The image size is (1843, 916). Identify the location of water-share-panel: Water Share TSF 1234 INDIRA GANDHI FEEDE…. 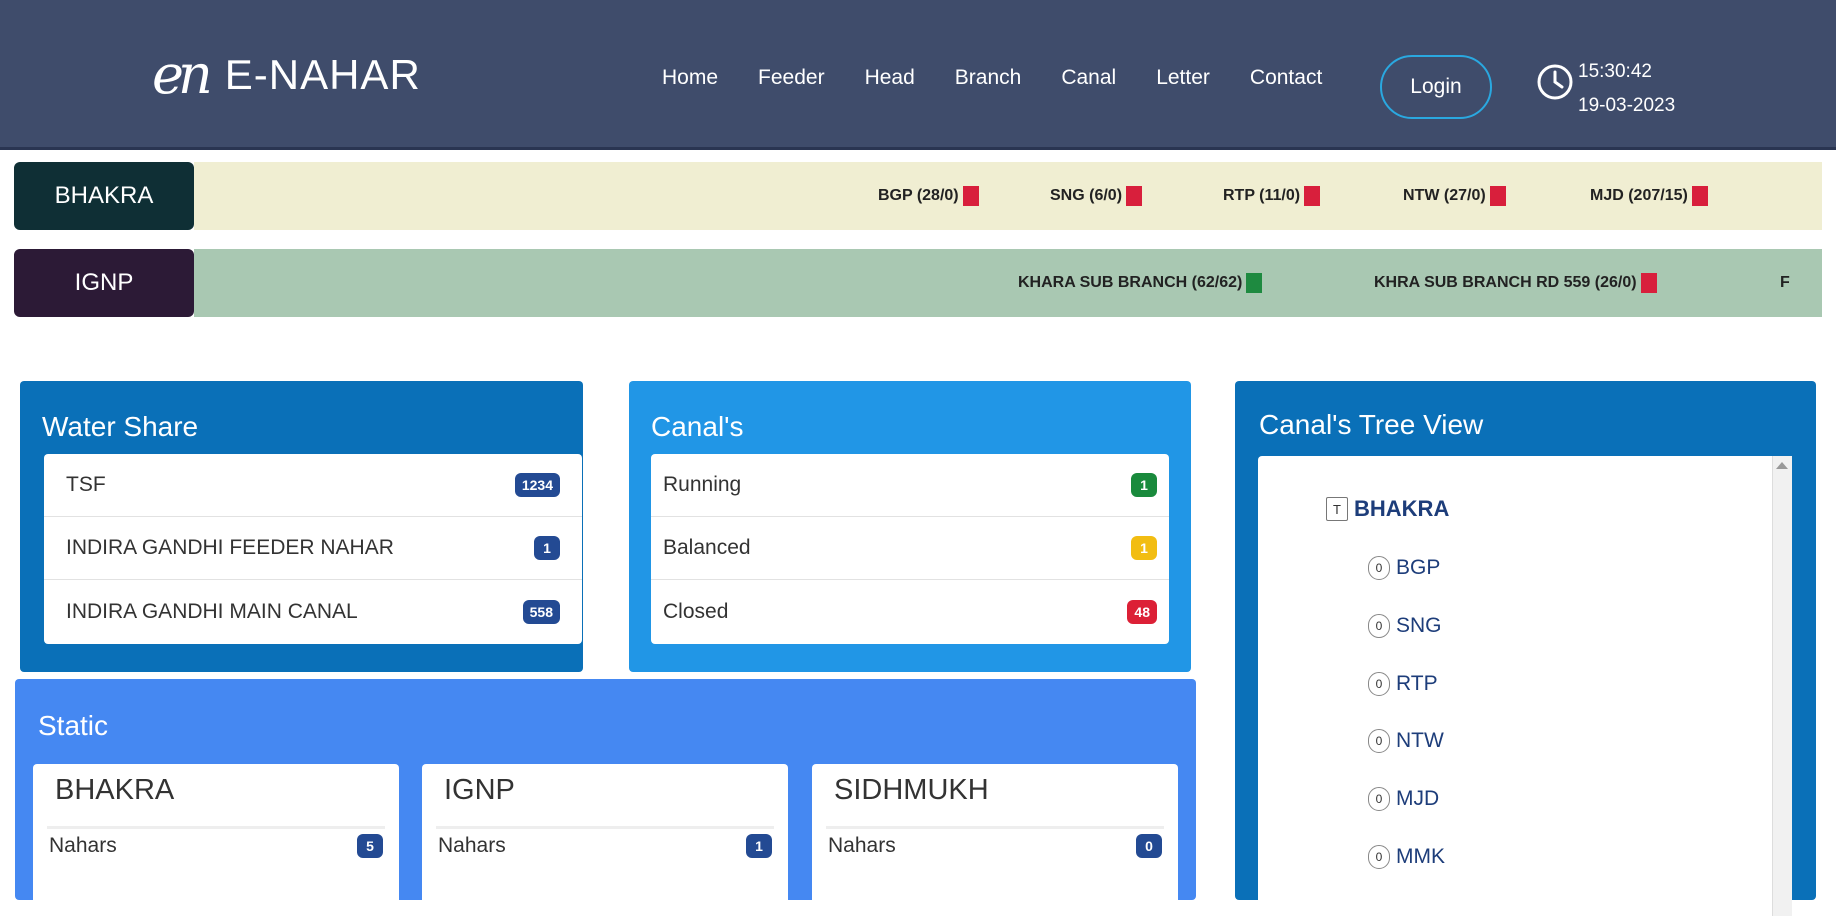
(301, 526).